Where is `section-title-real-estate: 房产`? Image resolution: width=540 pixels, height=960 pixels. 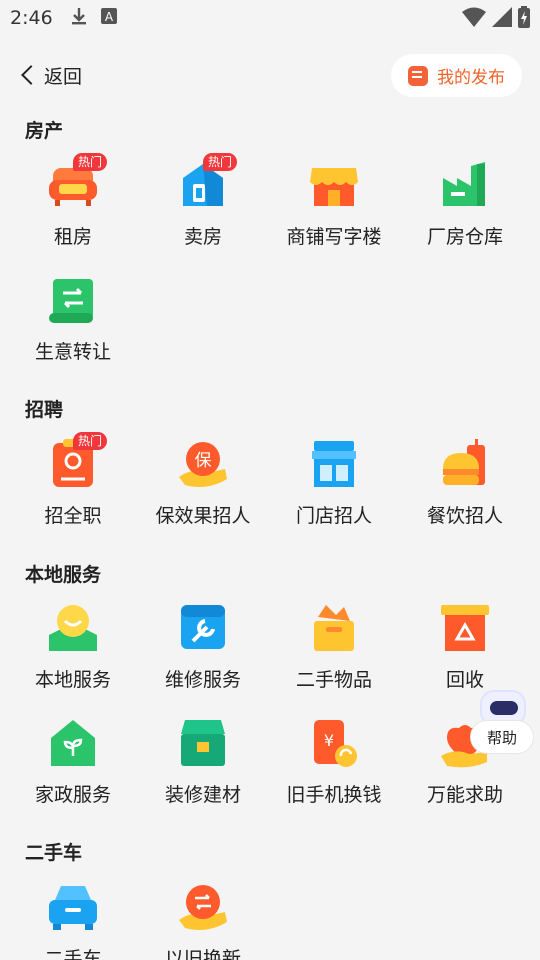
section-title-real-estate: 房产 is located at coordinates (44, 131).